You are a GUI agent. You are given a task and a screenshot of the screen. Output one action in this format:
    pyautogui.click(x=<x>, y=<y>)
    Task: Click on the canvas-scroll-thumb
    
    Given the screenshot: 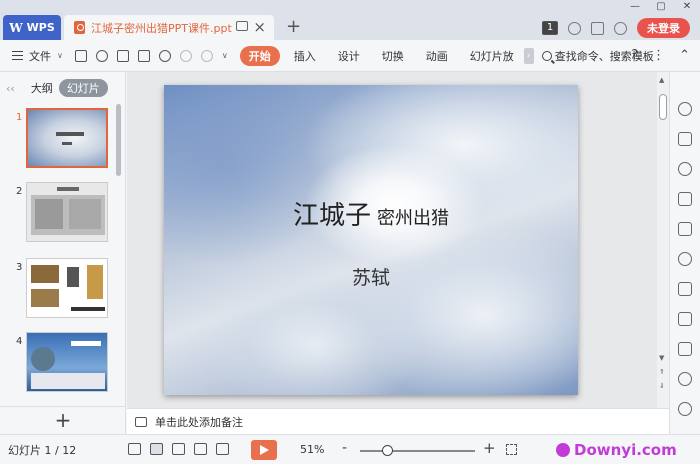 What is the action you would take?
    pyautogui.click(x=663, y=107)
    